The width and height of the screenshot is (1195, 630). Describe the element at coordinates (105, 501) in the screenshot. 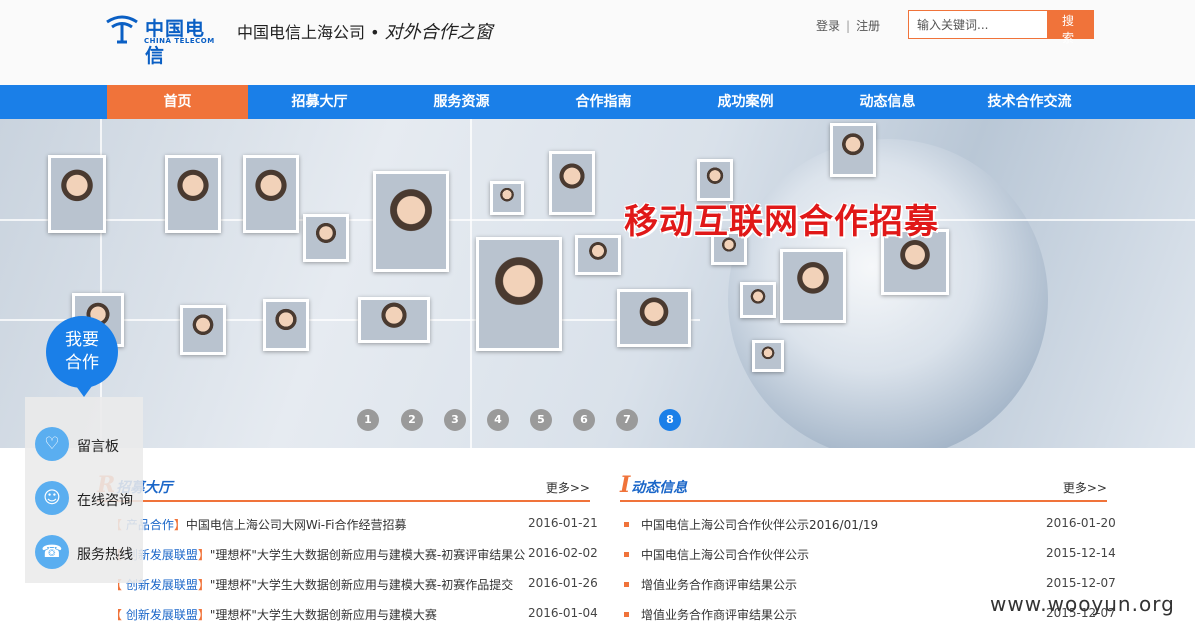

I see `side-item-label: 在线咨询` at that location.